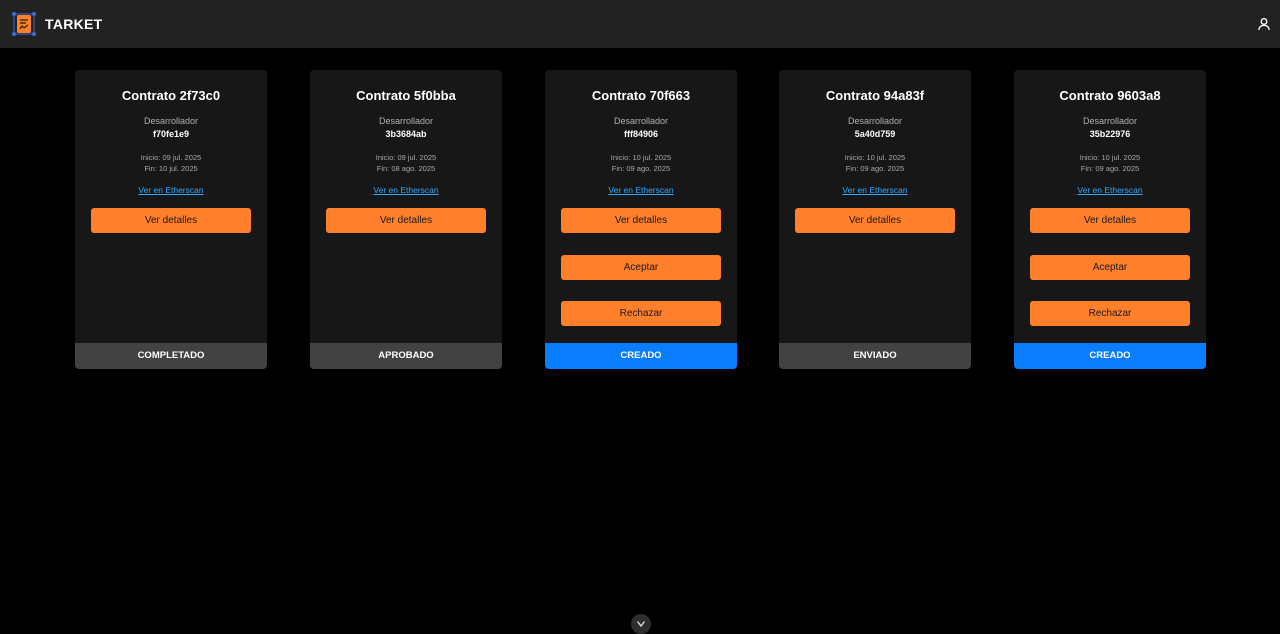 Image resolution: width=1280 pixels, height=634 pixels. I want to click on status-badge: APROBADO, so click(406, 356).